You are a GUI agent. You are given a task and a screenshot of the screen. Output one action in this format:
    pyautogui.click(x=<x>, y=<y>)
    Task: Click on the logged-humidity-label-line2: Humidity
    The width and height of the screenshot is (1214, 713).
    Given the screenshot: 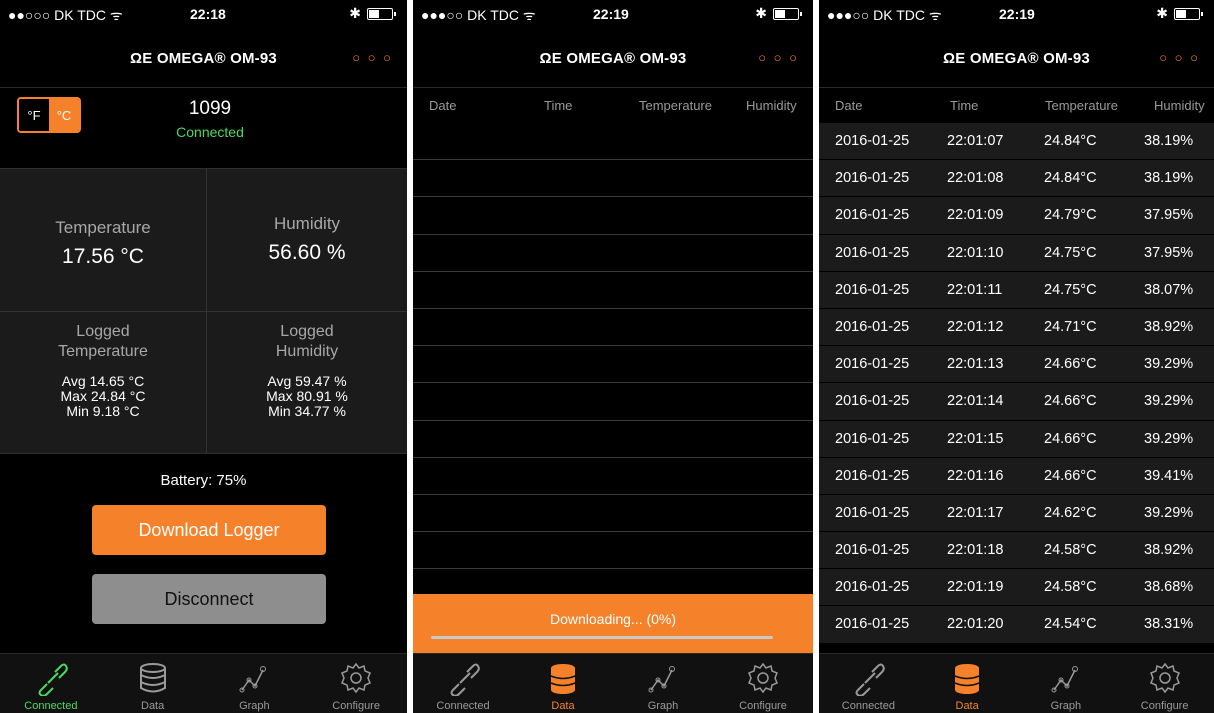 What is the action you would take?
    pyautogui.click(x=307, y=351)
    